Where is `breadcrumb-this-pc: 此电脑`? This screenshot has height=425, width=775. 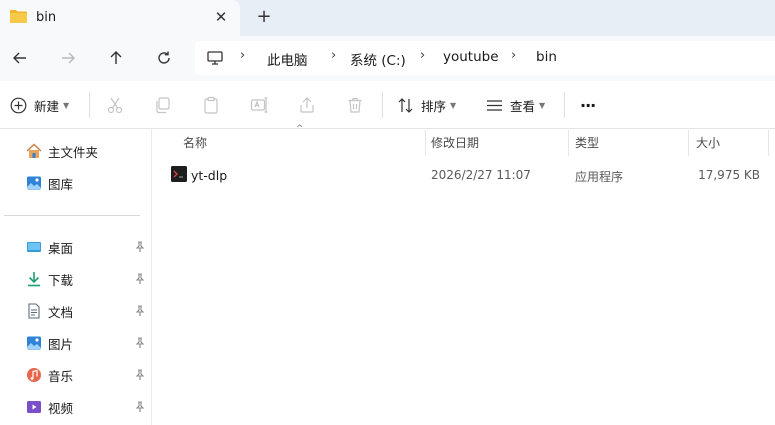
breadcrumb-this-pc: 此电脑 is located at coordinates (287, 59).